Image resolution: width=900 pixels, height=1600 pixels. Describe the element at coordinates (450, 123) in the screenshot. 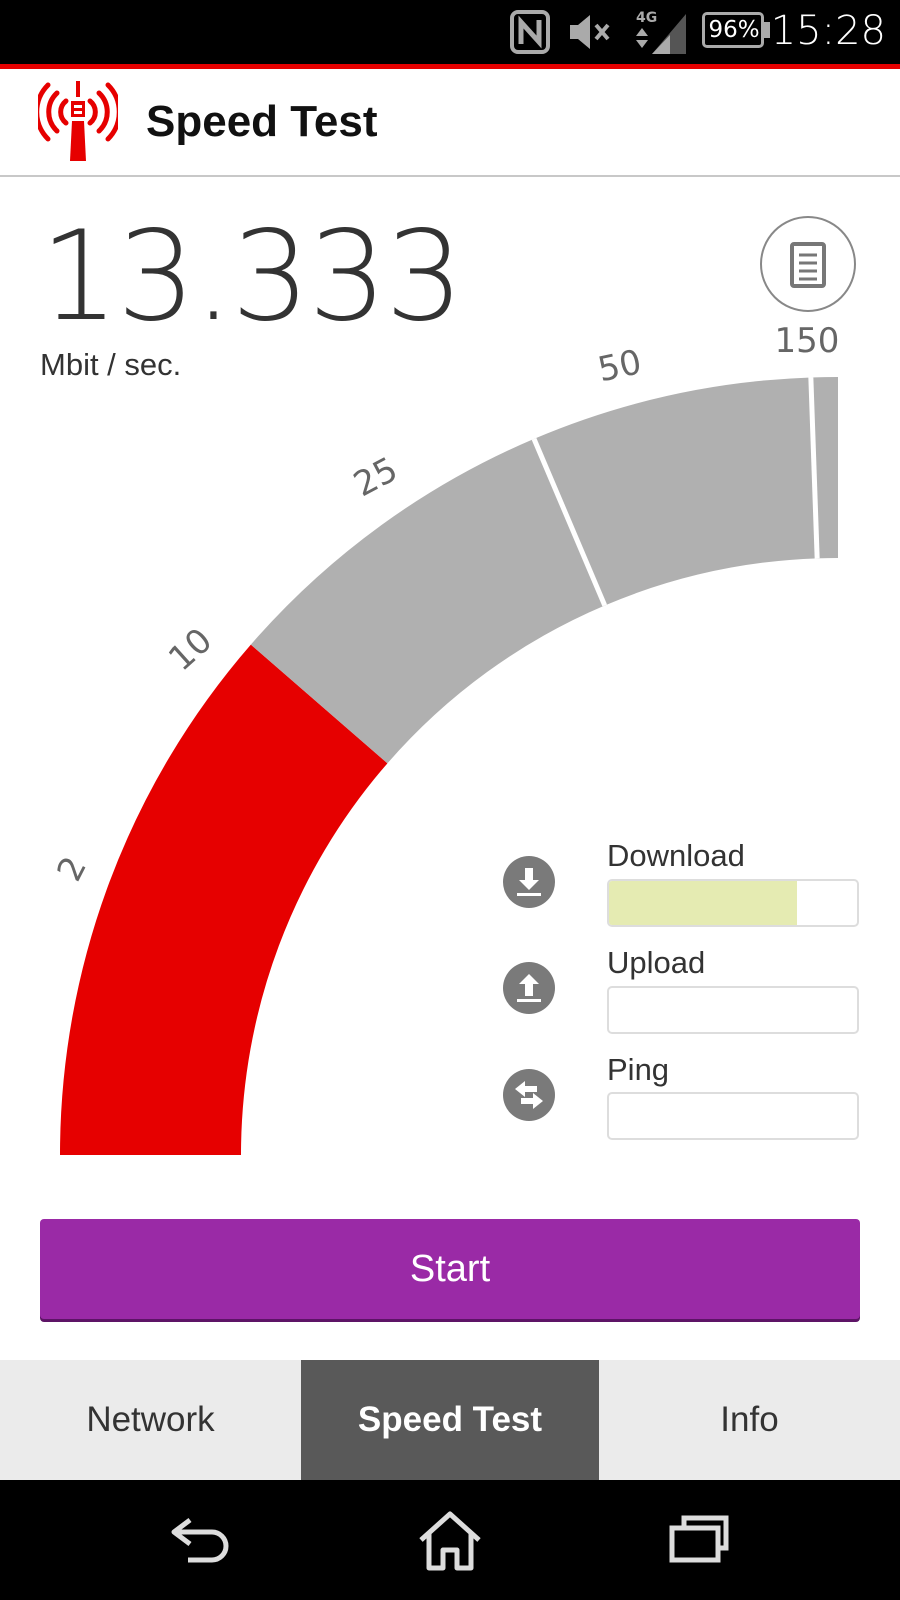

I see `app-bar: Speed Test` at that location.